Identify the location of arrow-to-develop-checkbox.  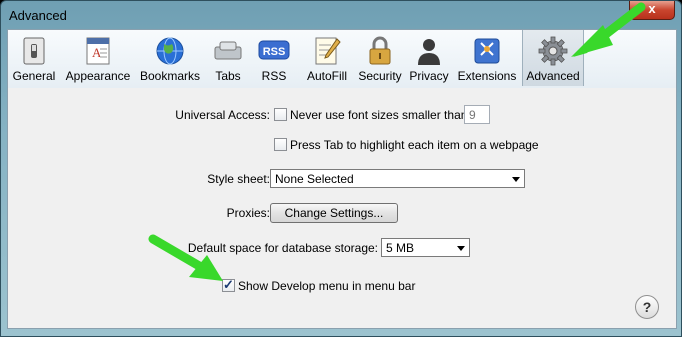
(185, 257).